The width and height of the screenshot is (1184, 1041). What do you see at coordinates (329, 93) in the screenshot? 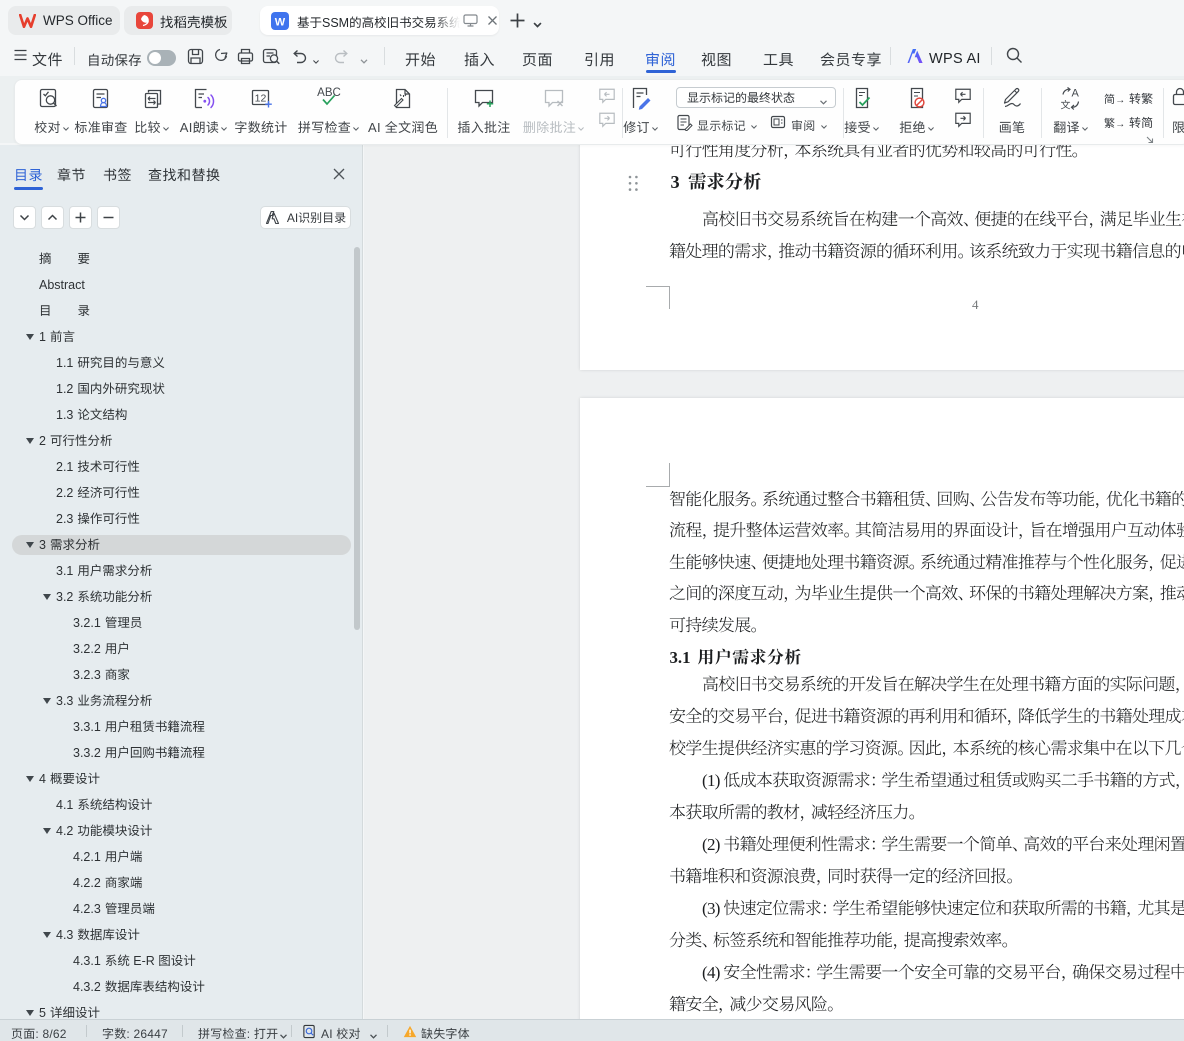
I see `svg-text: ABC` at bounding box center [329, 93].